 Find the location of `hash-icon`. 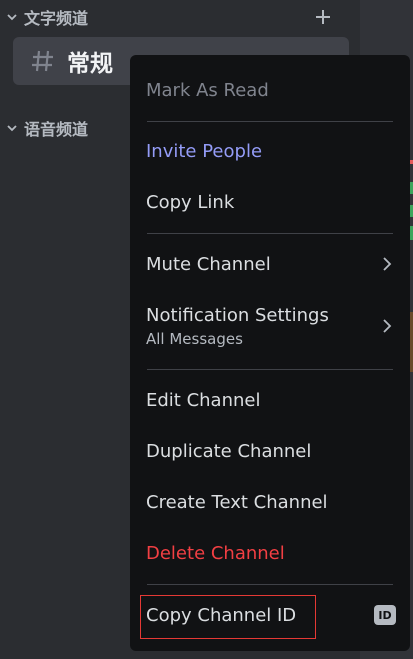

hash-icon is located at coordinates (38, 61).